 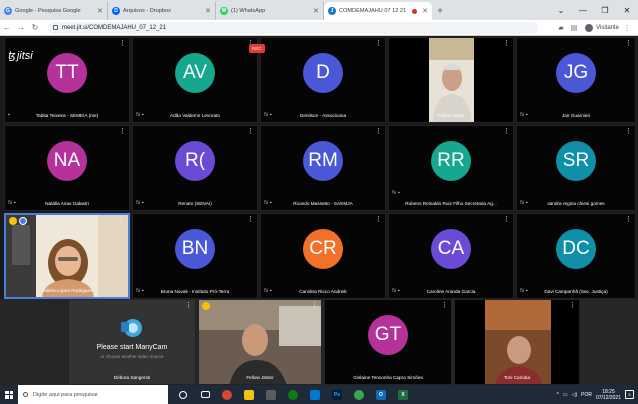 I want to click on jitsi-logo-icon: ꜩ, so click(x=12, y=56).